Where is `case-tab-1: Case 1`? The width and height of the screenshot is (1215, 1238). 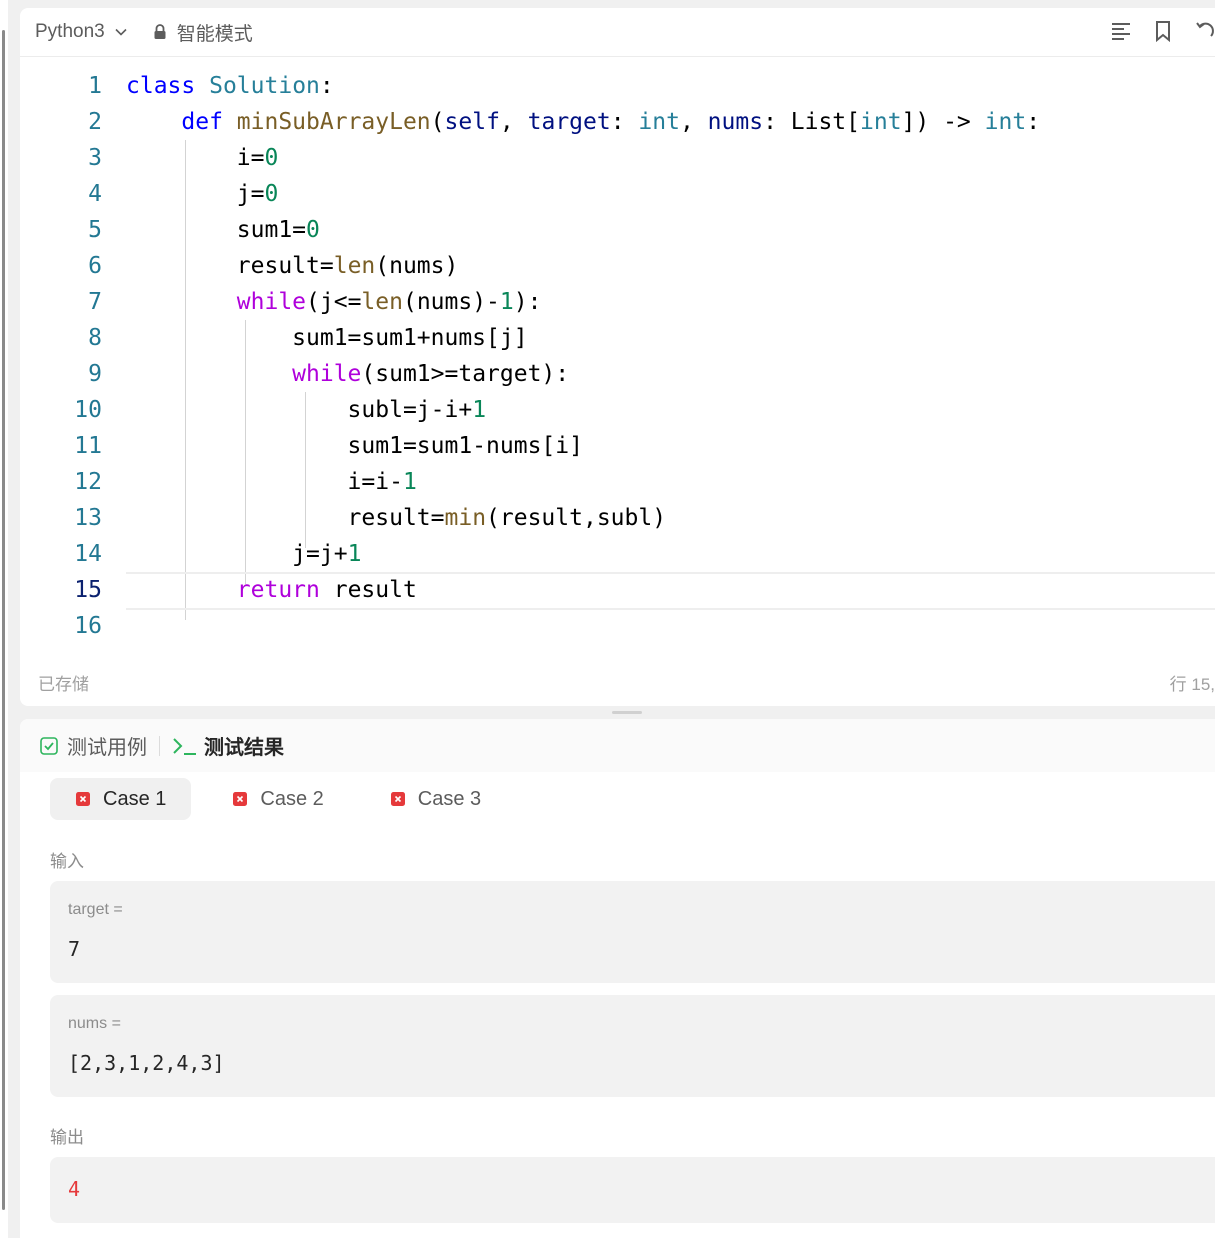 case-tab-1: Case 1 is located at coordinates (121, 799).